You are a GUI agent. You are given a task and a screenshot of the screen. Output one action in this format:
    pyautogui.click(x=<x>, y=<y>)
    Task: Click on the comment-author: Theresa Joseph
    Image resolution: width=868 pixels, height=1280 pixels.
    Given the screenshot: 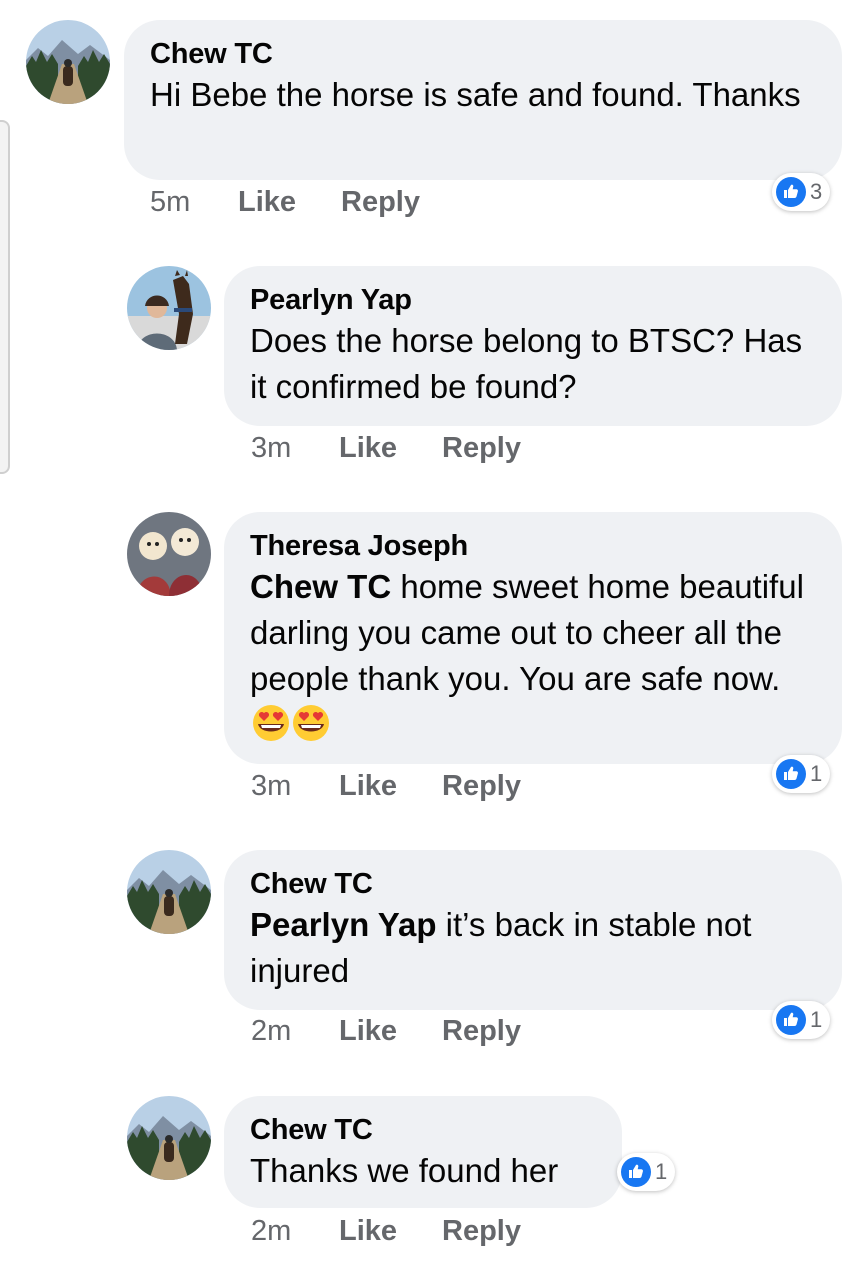 What is the action you would take?
    pyautogui.click(x=533, y=546)
    